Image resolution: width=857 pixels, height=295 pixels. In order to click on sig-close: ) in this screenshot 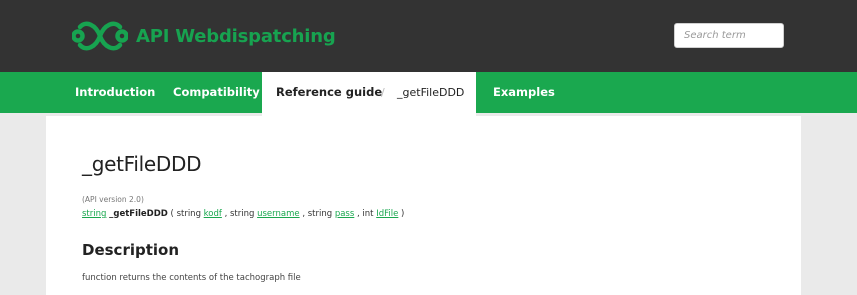, I will do `click(403, 214)`.